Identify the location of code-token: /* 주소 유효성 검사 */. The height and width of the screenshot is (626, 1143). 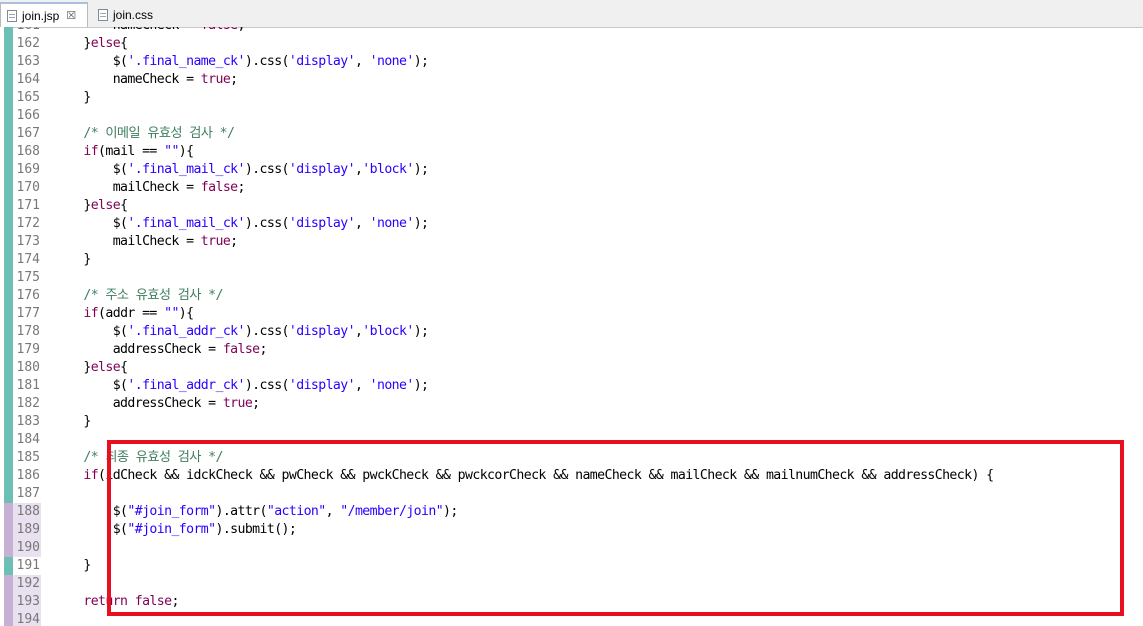
(138, 295).